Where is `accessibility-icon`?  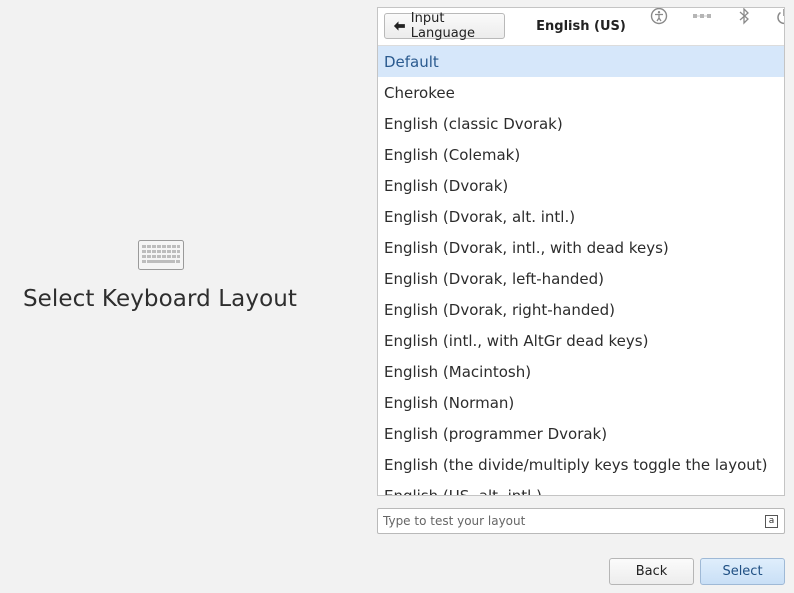 accessibility-icon is located at coordinates (659, 16).